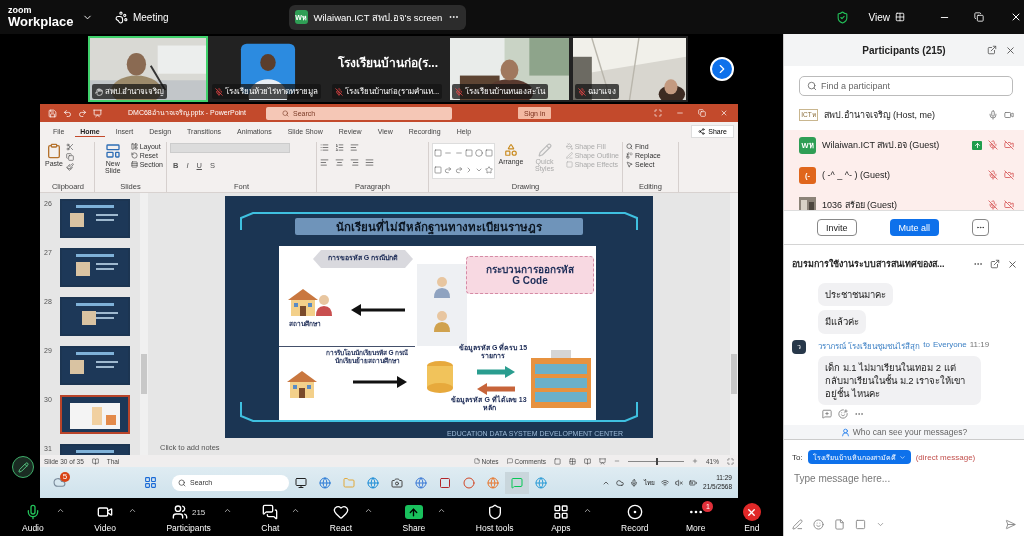 The image size is (1024, 536). I want to click on ribbon-display-icon, so click(658, 113).